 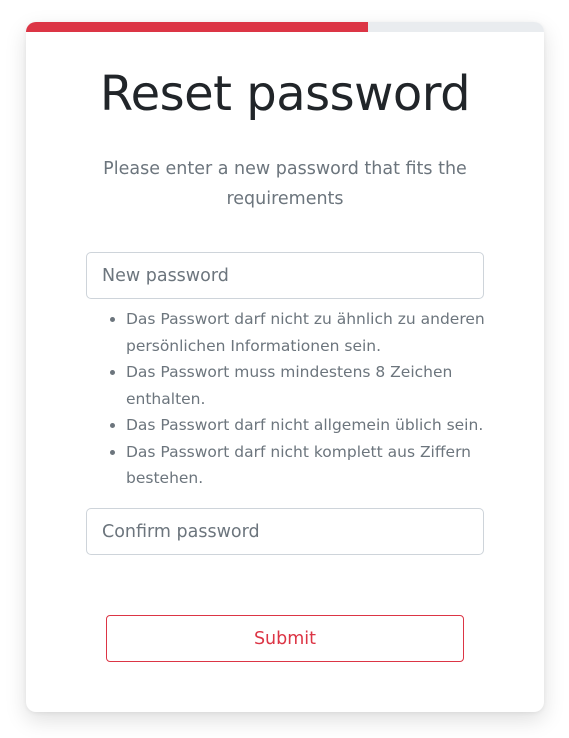 I want to click on new-password-input, so click(x=285, y=275).